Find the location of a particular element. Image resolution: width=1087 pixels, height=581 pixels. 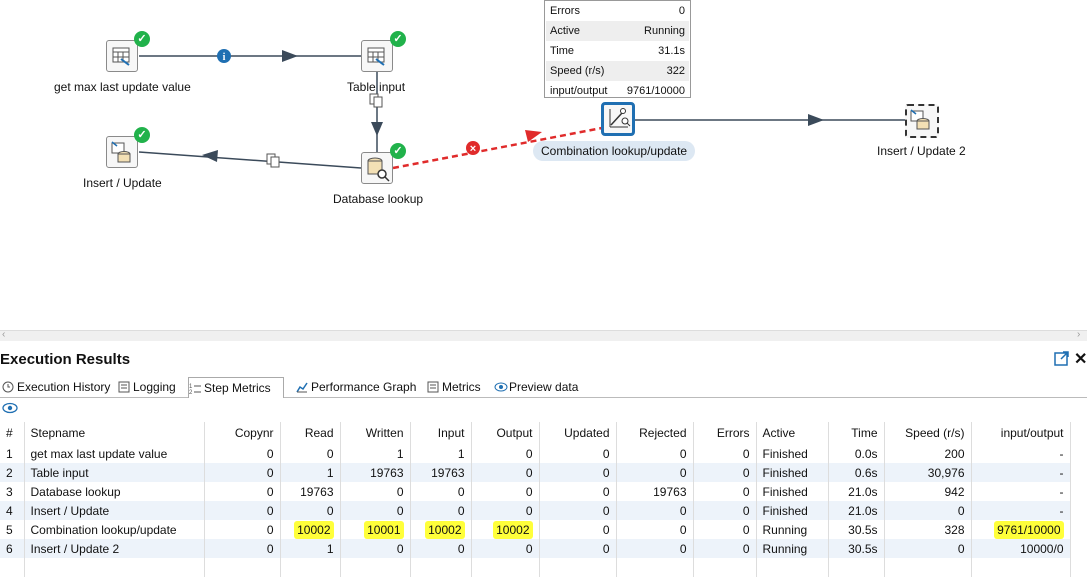

step-label: Insert / Update 2 is located at coordinates (921, 151).